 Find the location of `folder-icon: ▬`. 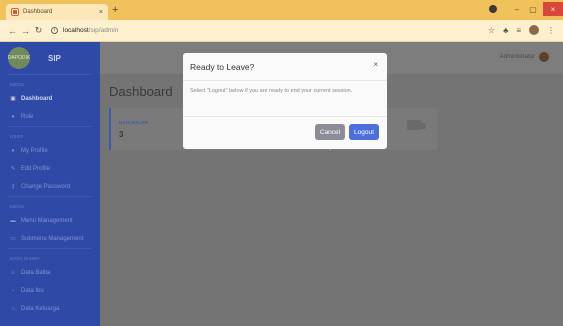

folder-icon: ▬ is located at coordinates (13, 221).